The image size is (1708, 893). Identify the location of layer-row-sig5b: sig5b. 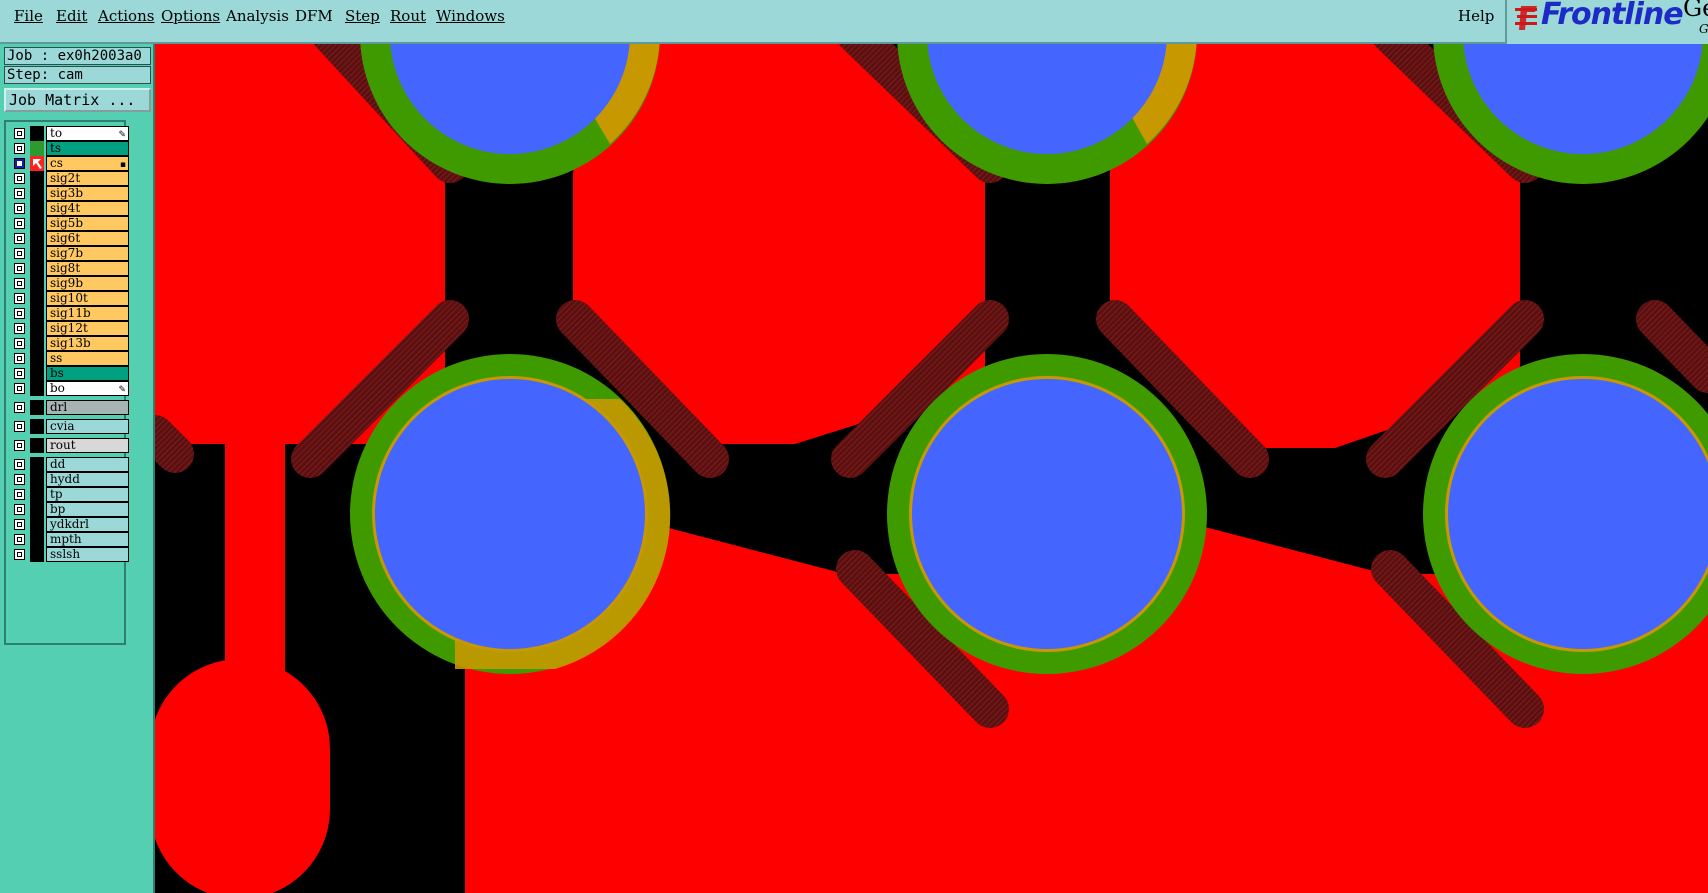
(69, 223).